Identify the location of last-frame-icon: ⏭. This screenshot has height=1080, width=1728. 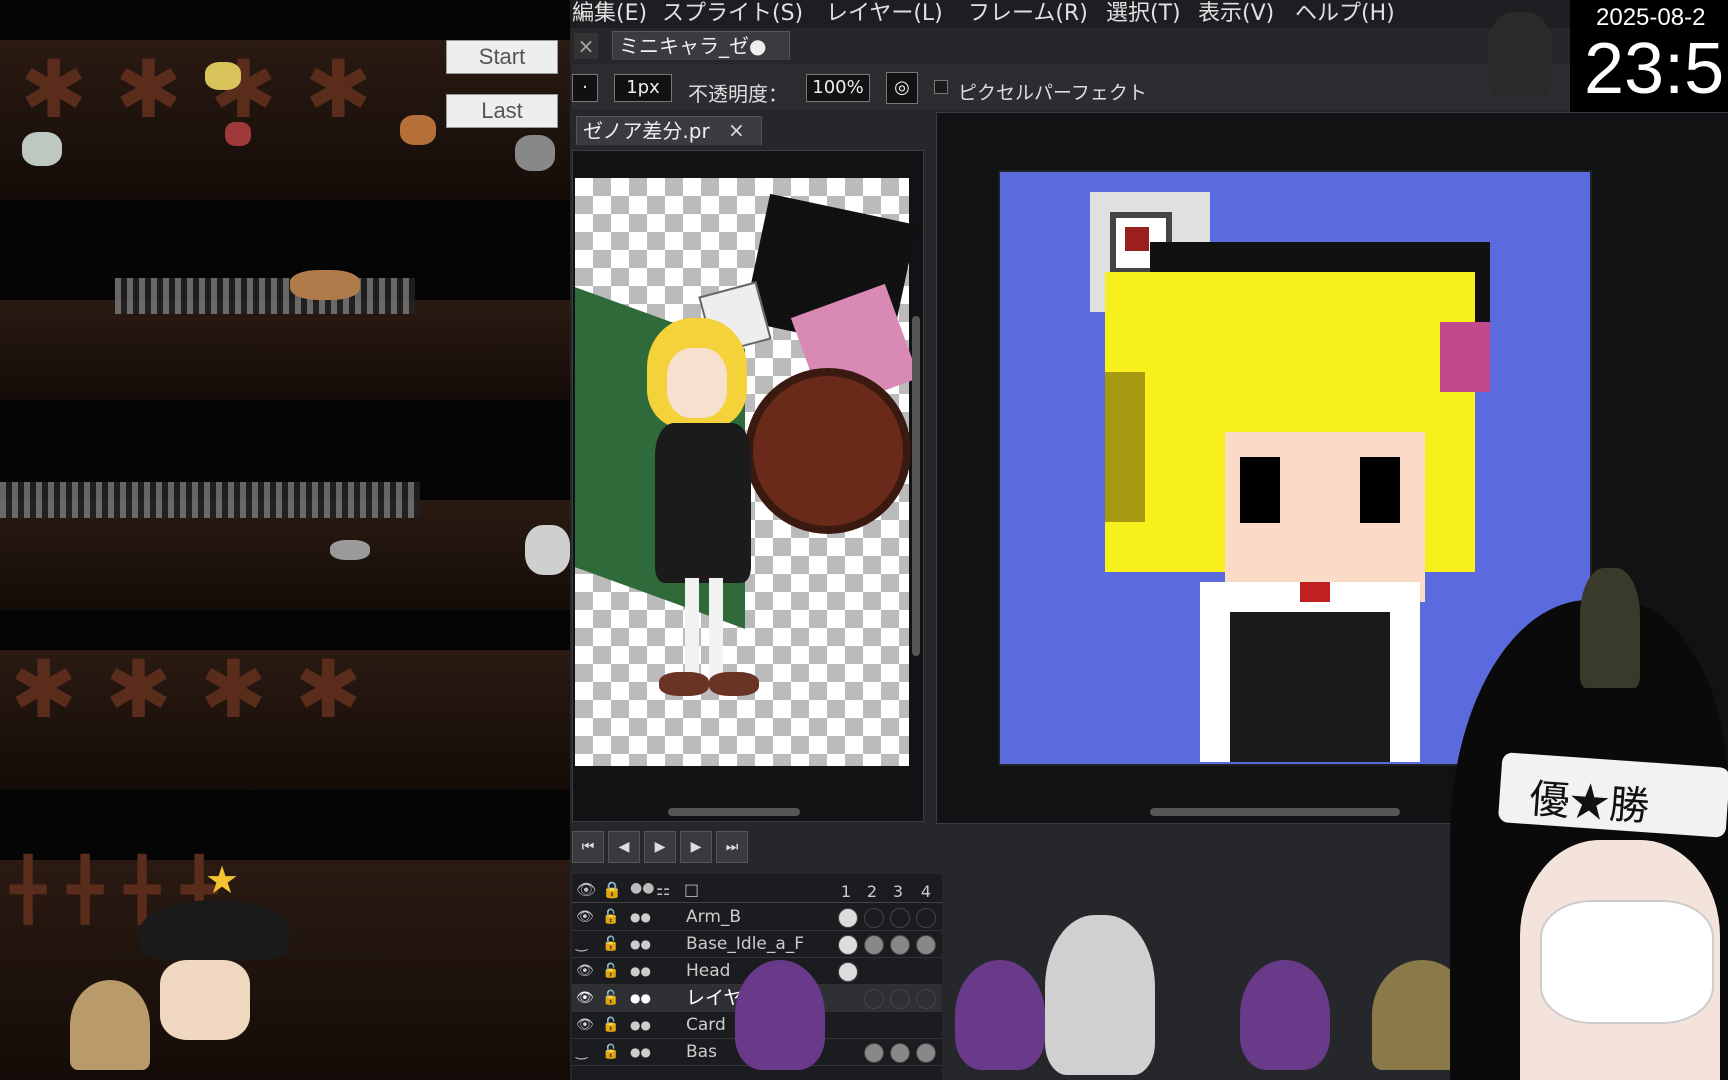
(732, 847).